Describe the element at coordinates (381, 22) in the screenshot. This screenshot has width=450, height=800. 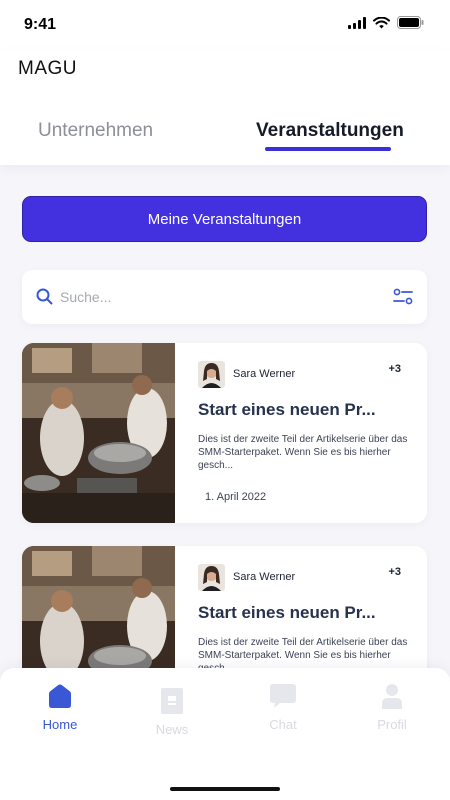
I see `wifi-icon` at that location.